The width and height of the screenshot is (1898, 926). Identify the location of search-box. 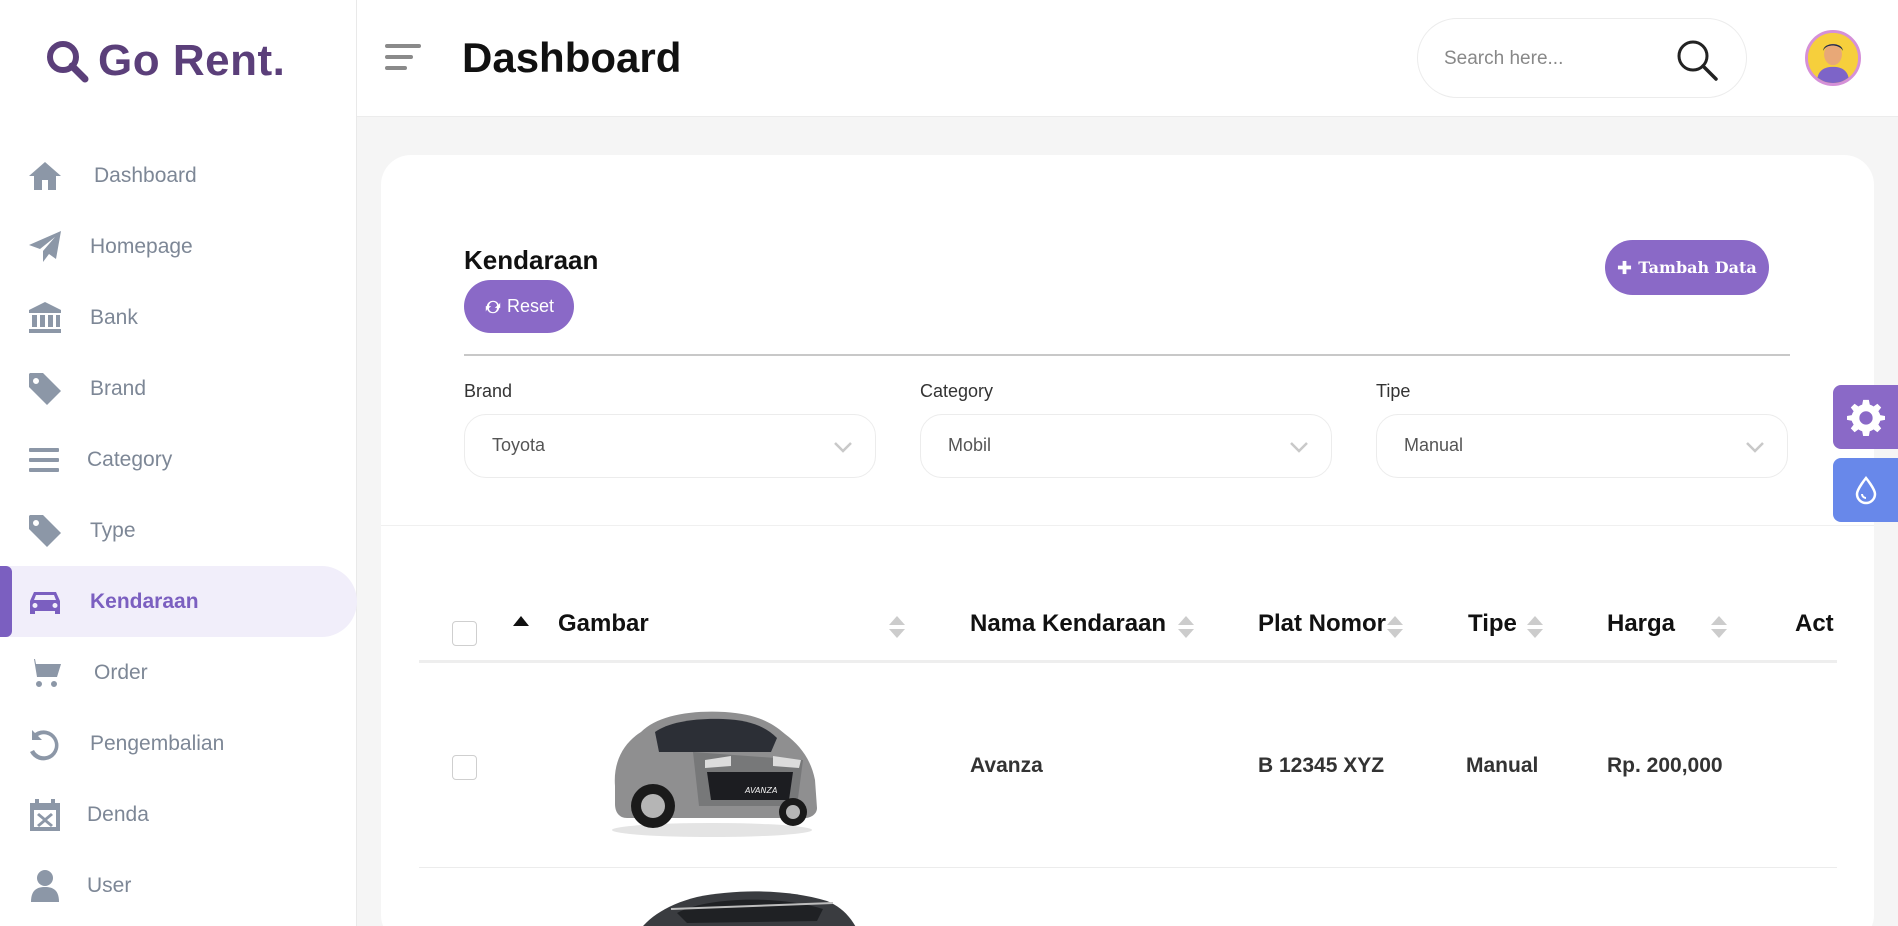
(1582, 58).